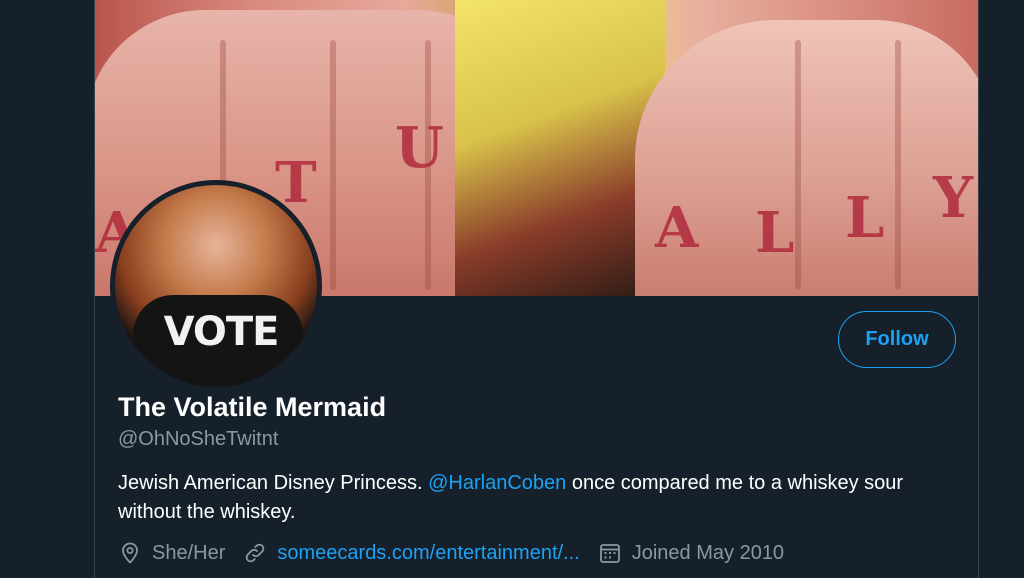 The image size is (1024, 578). Describe the element at coordinates (610, 553) in the screenshot. I see `calendar-icon` at that location.